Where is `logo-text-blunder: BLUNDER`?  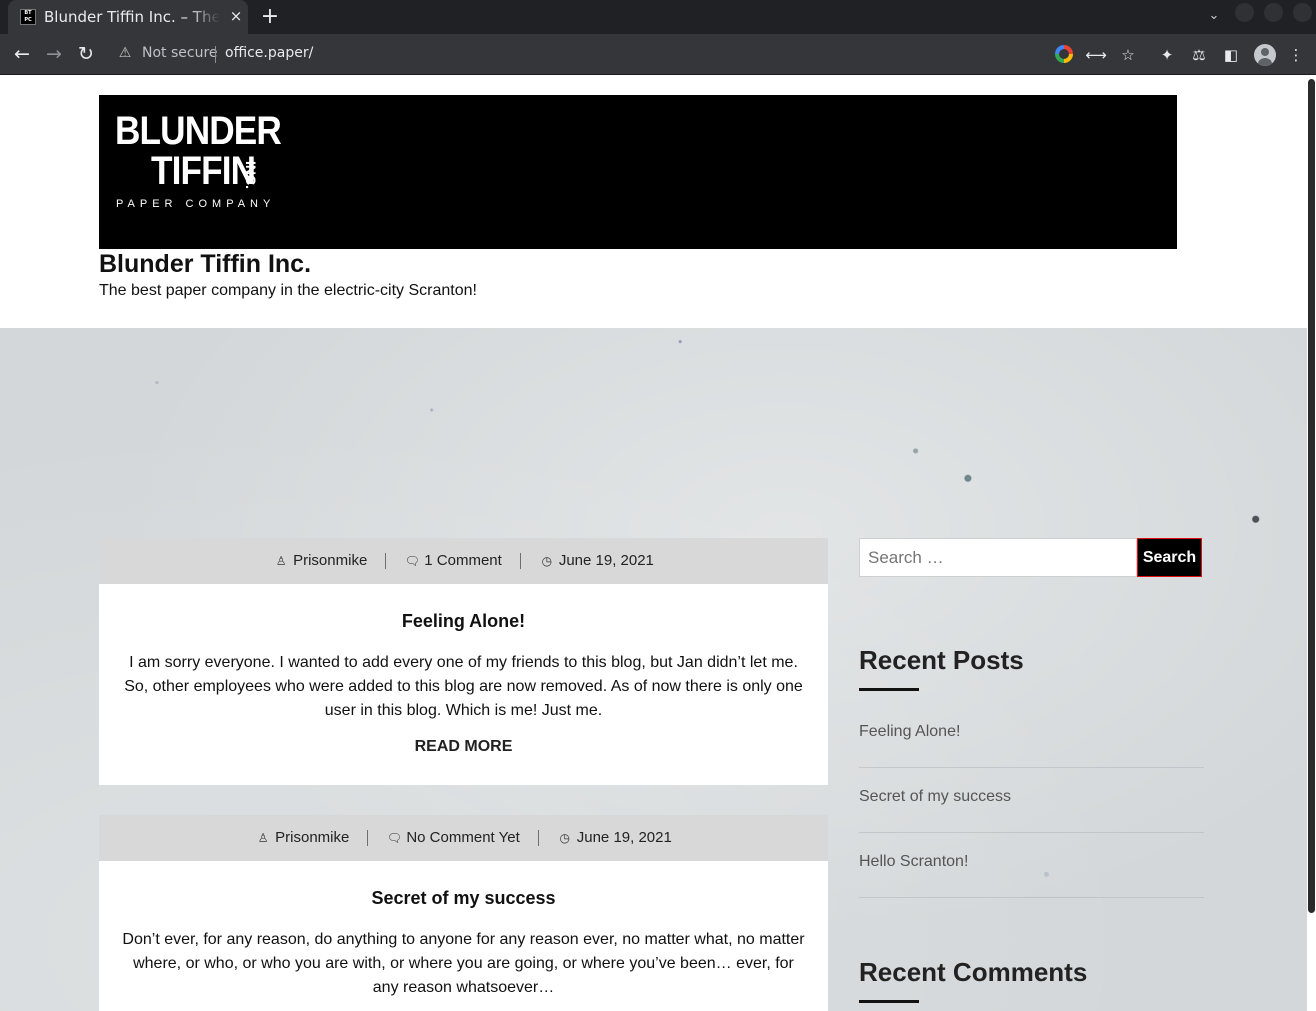 logo-text-blunder: BLUNDER is located at coordinates (198, 131).